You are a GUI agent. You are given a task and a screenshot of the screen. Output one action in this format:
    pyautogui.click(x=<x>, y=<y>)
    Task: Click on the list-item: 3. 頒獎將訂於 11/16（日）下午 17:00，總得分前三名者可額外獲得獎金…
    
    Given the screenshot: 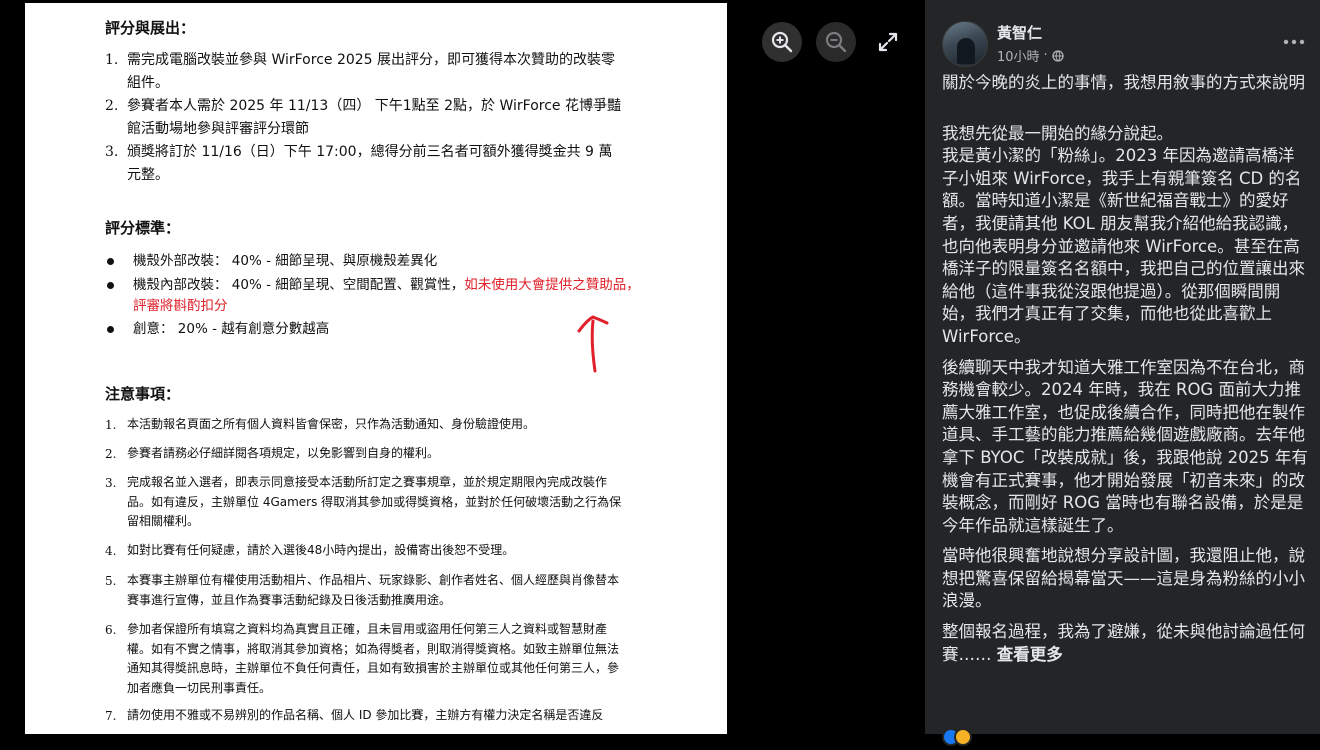 What is the action you would take?
    pyautogui.click(x=359, y=163)
    